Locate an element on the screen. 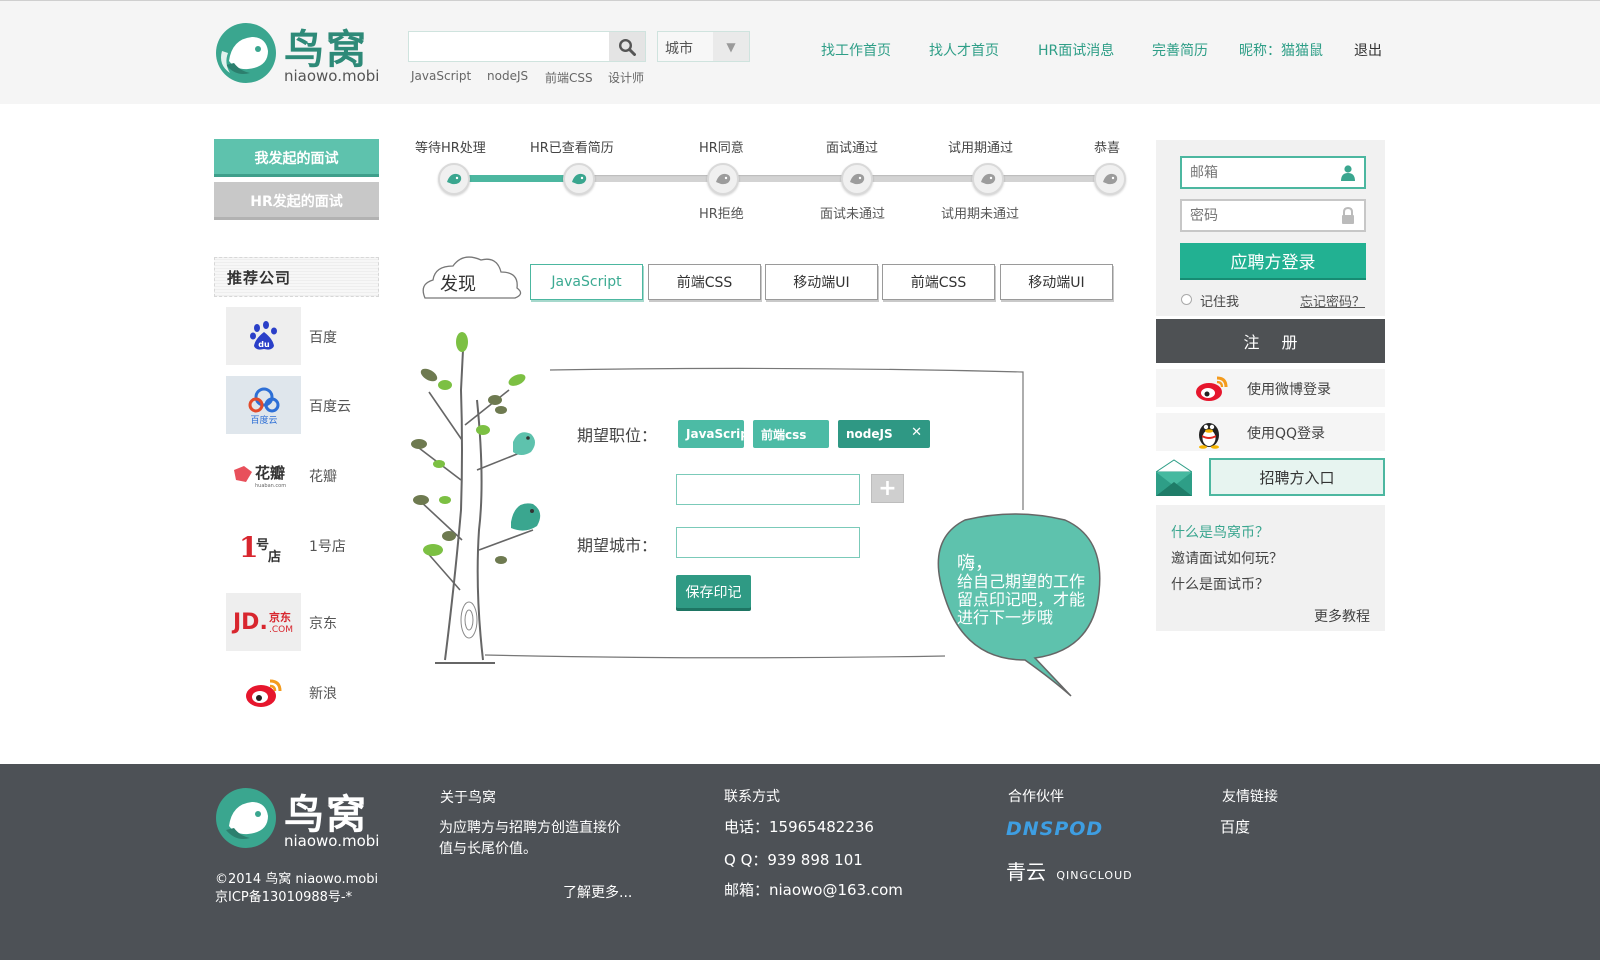 The height and width of the screenshot is (960, 1600). faq-link-interview-coin: 什么是面试币？ is located at coordinates (1220, 584).